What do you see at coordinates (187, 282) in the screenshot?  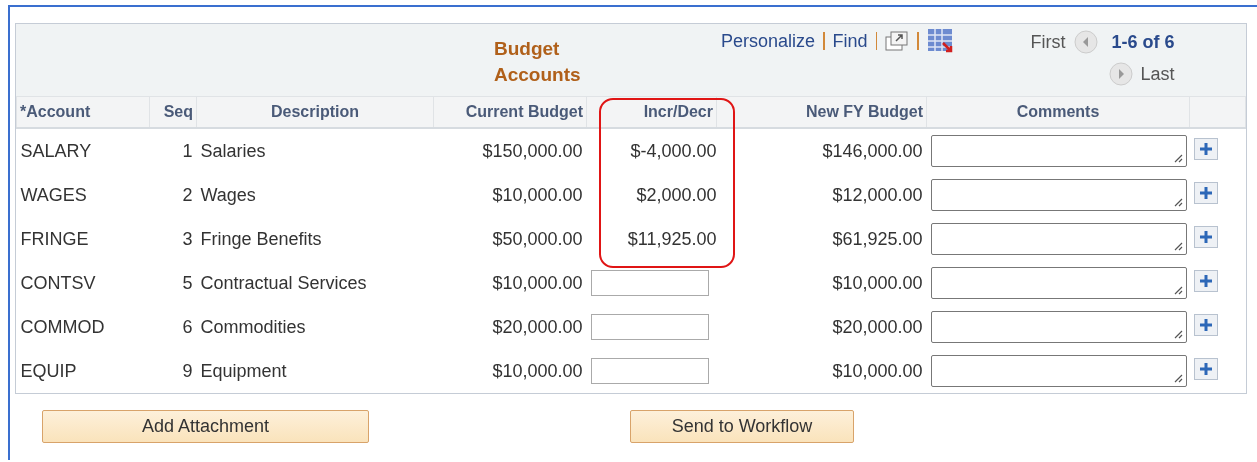 I see `table-cell: 5` at bounding box center [187, 282].